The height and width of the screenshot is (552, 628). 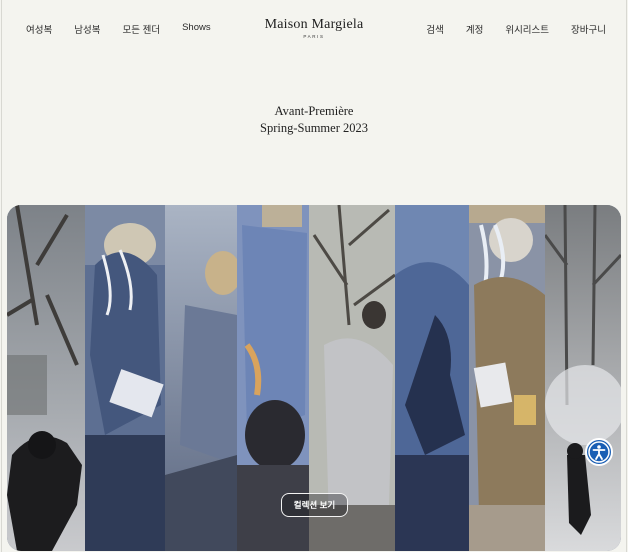 What do you see at coordinates (527, 29) in the screenshot?
I see `nav-wishlist: 위시리스트` at bounding box center [527, 29].